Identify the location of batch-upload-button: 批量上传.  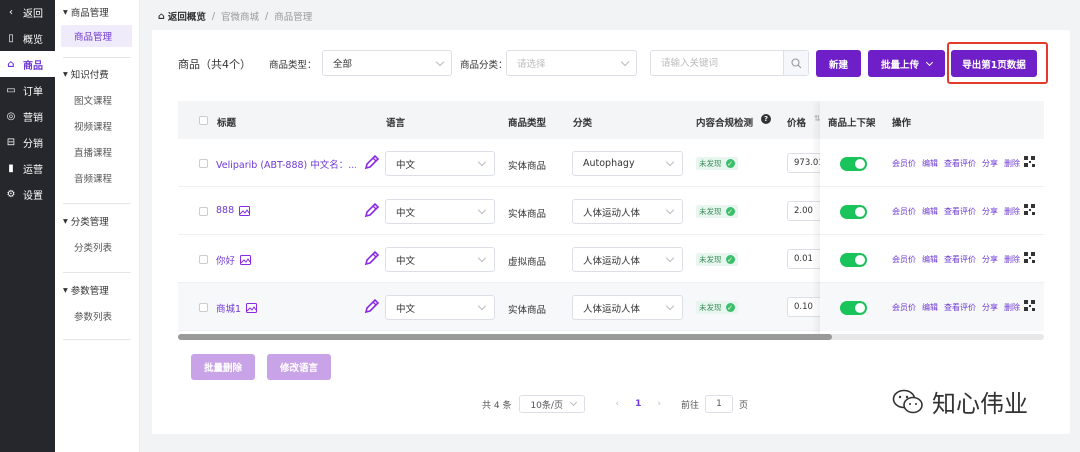
(906, 63).